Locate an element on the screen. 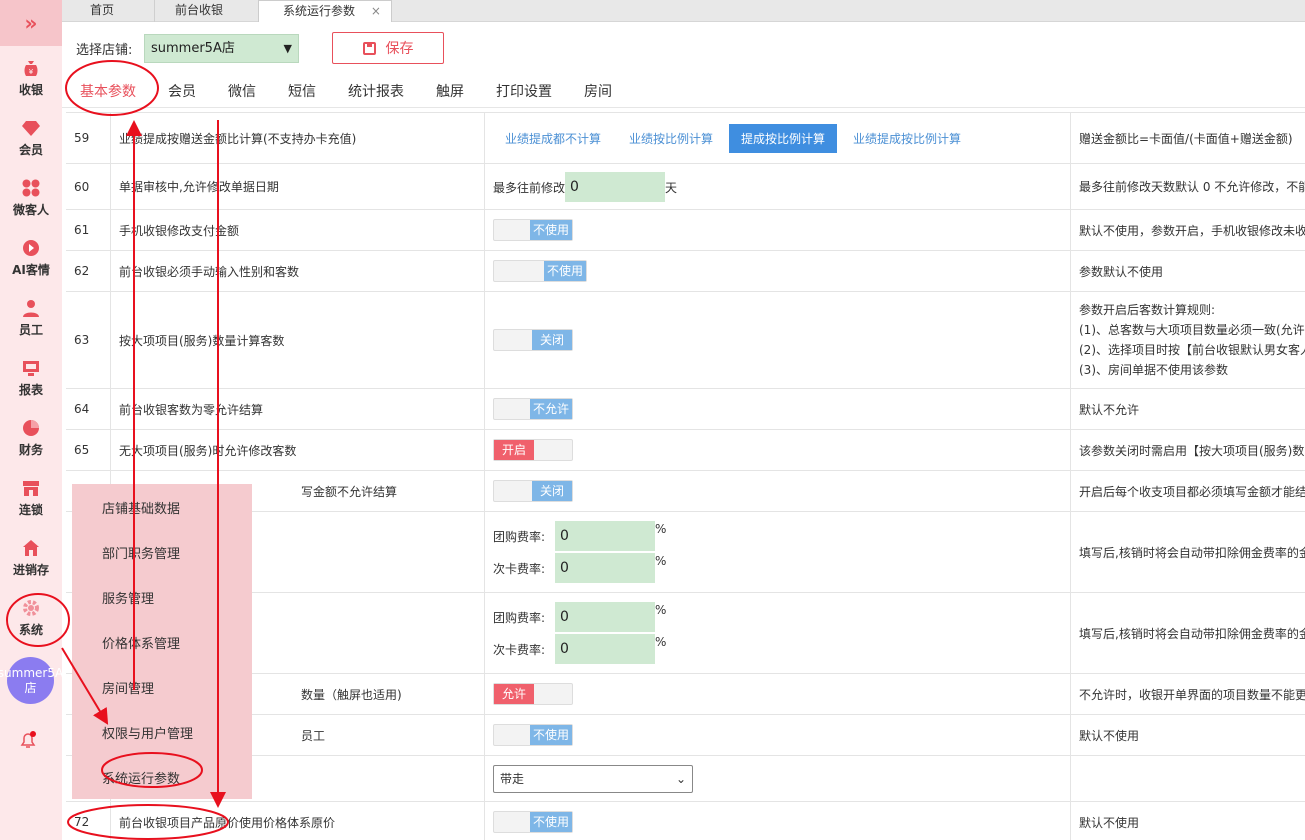 This screenshot has width=1305, height=840. menu-item-system-params: 系统运行参数 is located at coordinates (141, 777).